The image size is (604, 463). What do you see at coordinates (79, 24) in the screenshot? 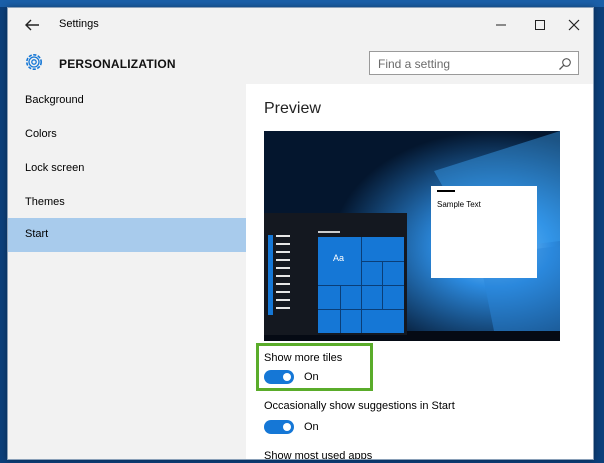
I see `window-title: Settings` at bounding box center [79, 24].